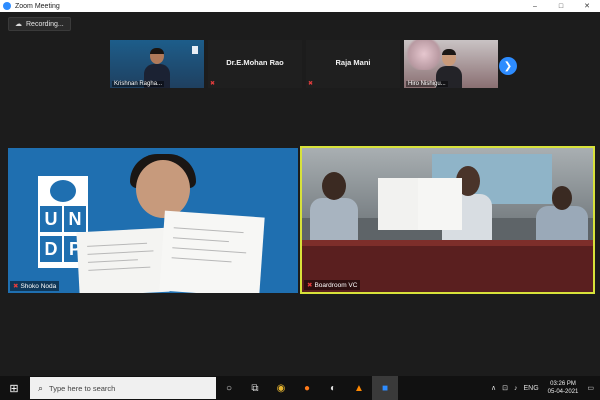 The image size is (600, 400). I want to click on chrome-icon: ◉, so click(281, 388).